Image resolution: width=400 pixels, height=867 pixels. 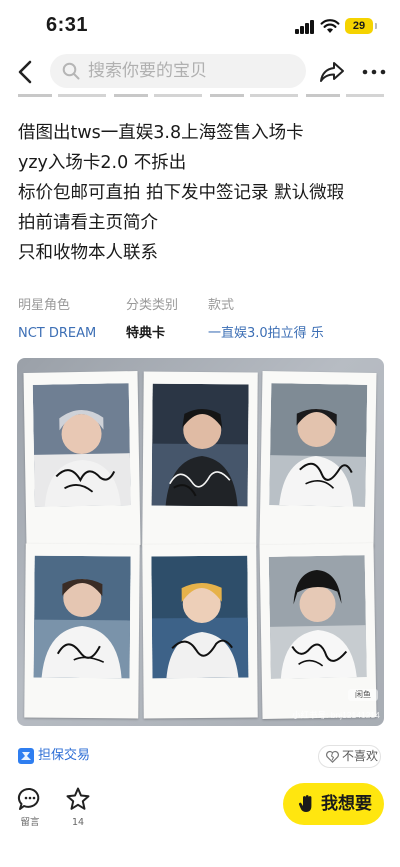 What do you see at coordinates (57, 334) in the screenshot?
I see `attribute-value: NCT DREAM` at bounding box center [57, 334].